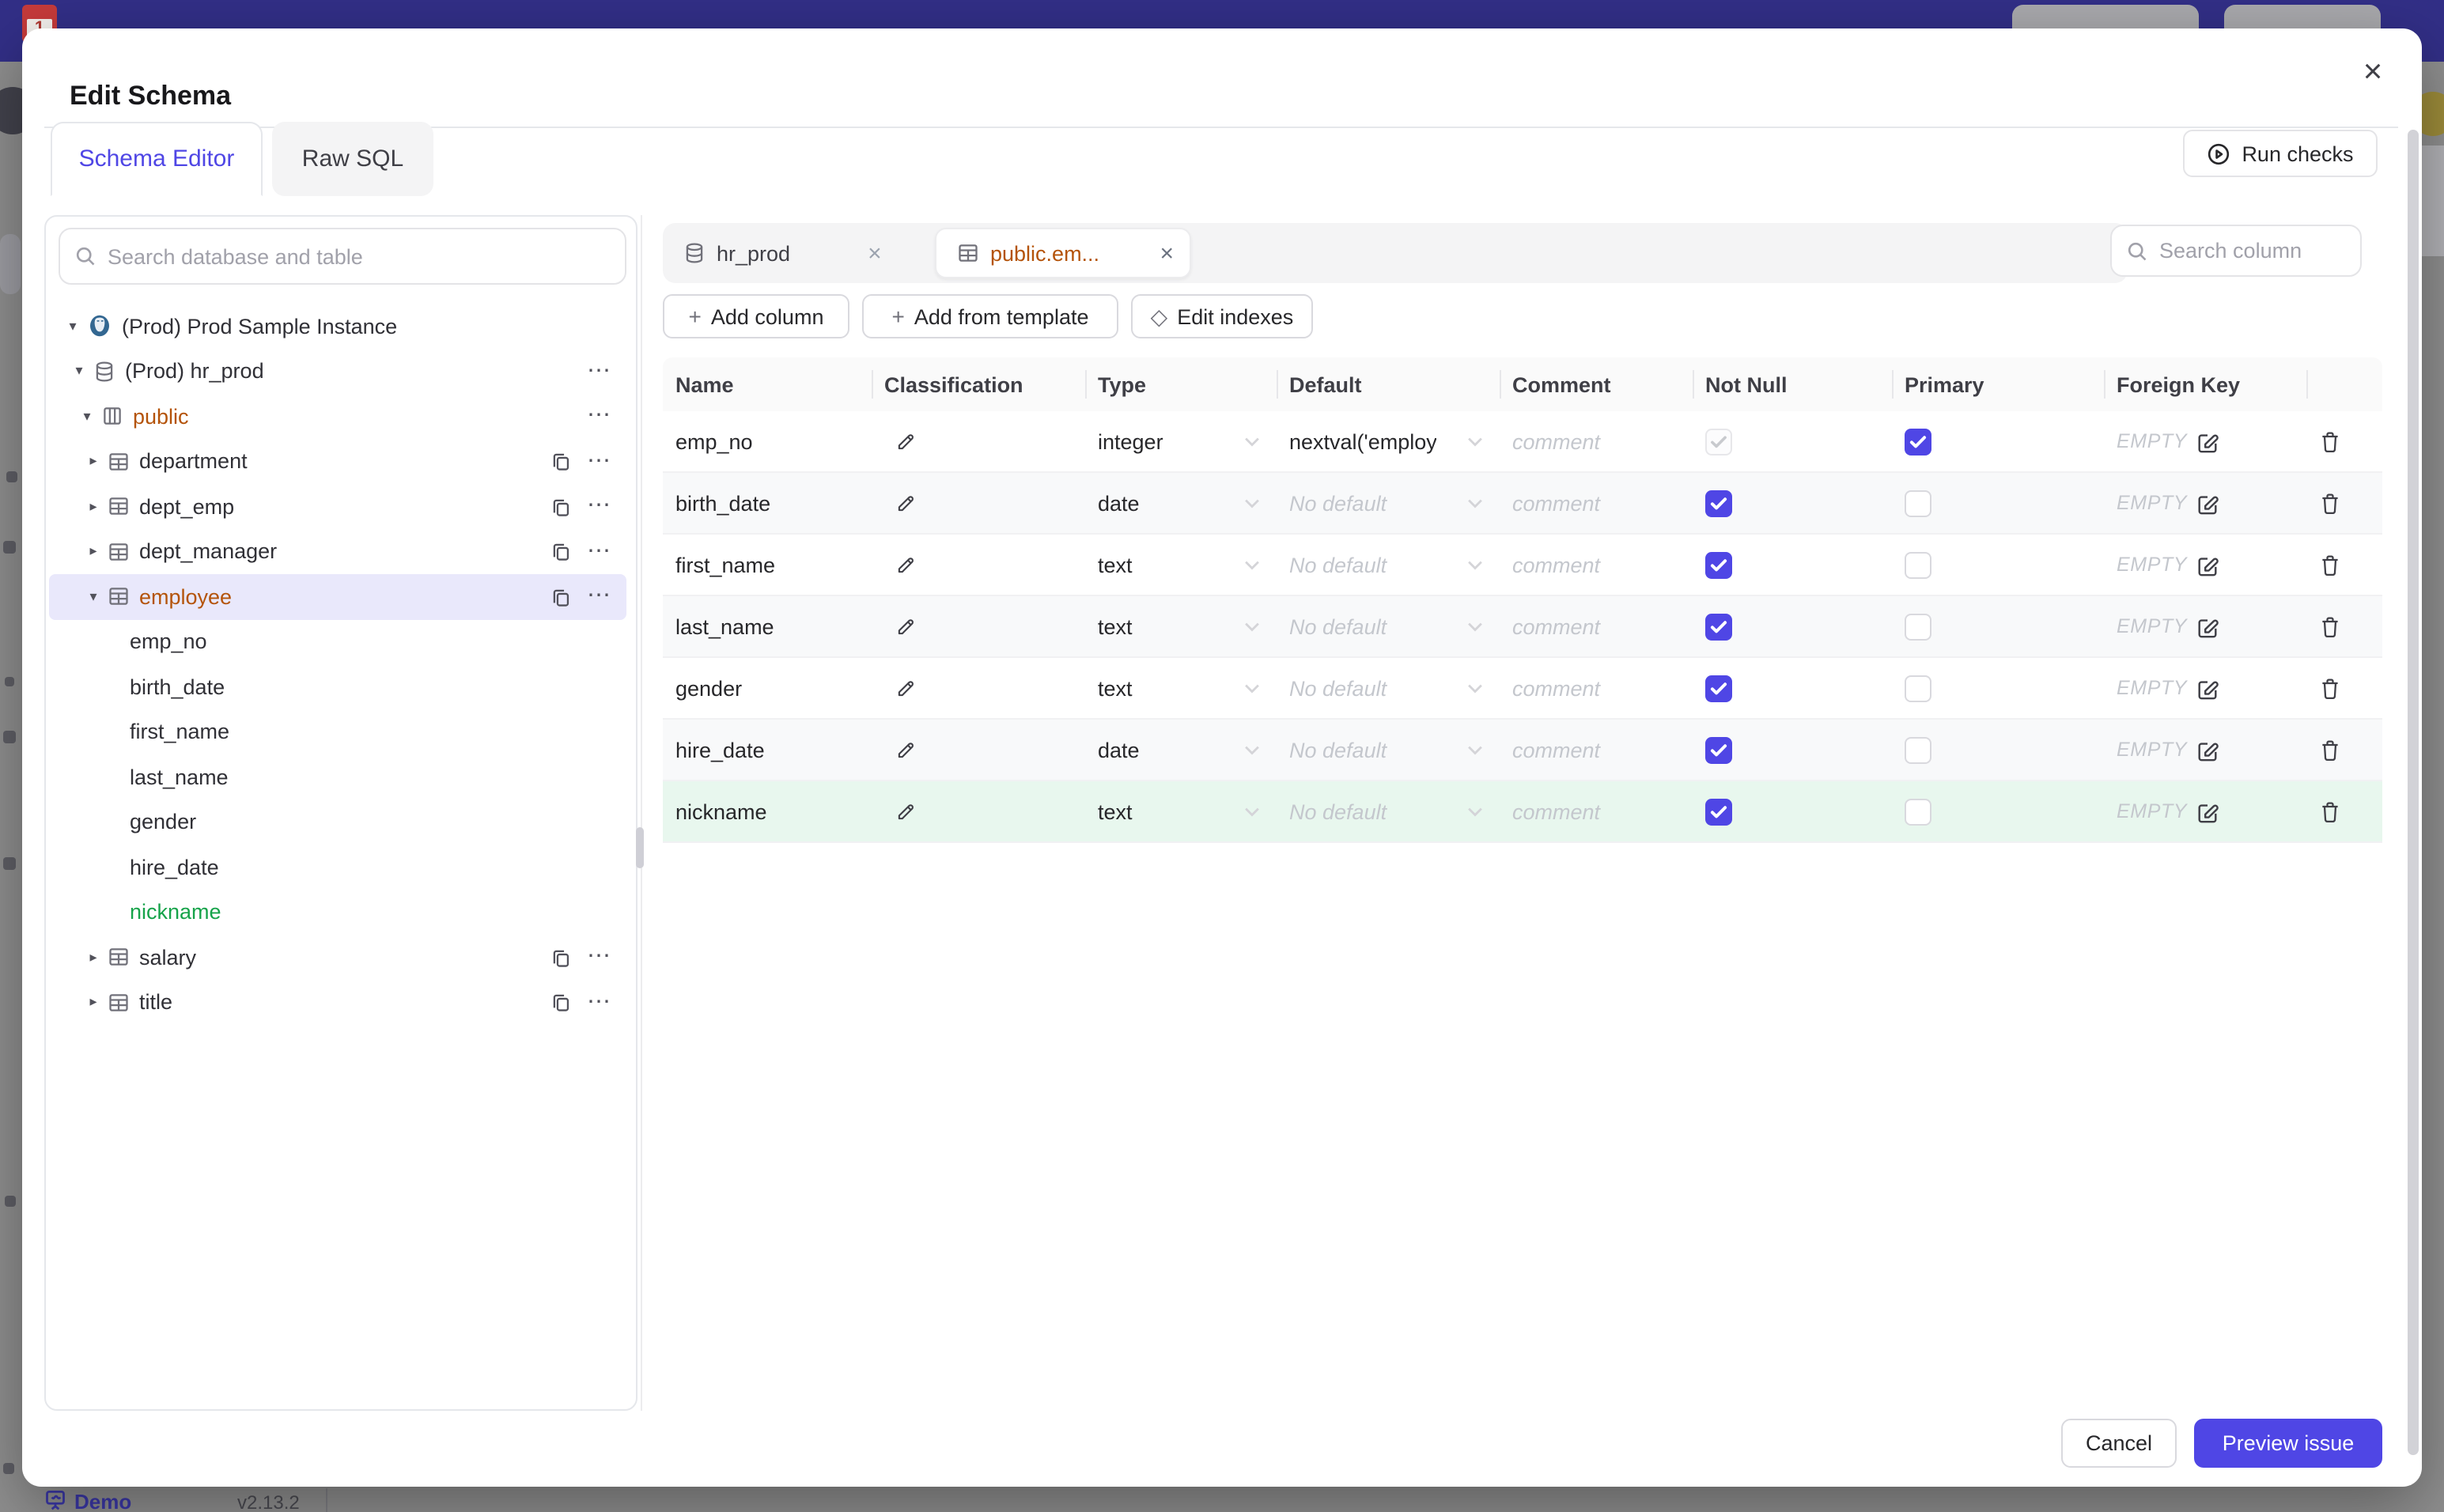 The width and height of the screenshot is (2444, 1512). I want to click on add-from-template-button: + Add from template, so click(990, 316).